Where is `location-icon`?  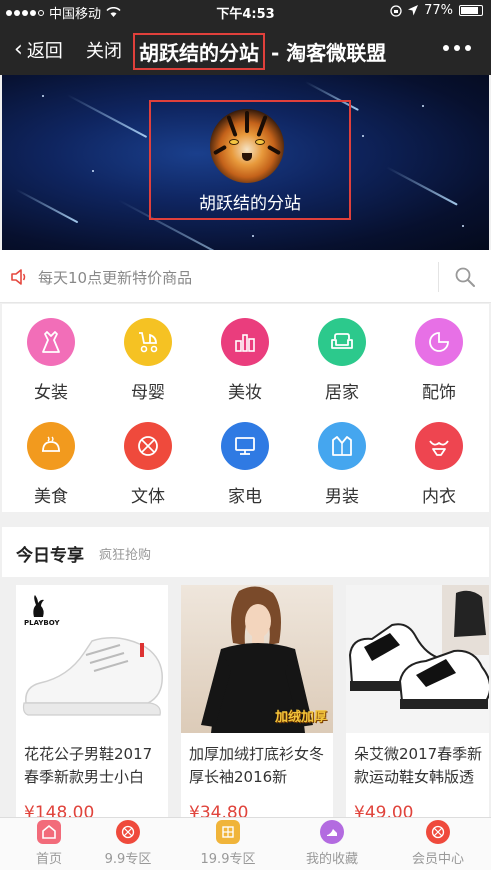
location-icon is located at coordinates (413, 10).